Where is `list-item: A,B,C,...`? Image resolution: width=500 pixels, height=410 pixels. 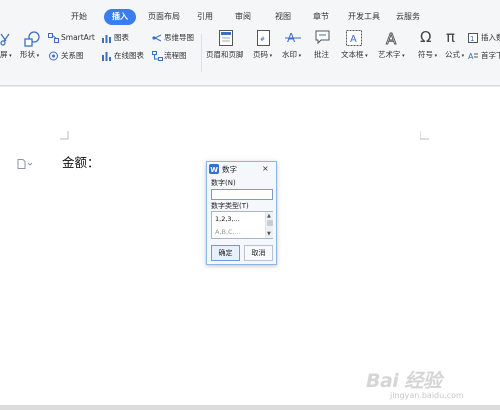 list-item: A,B,C,... is located at coordinates (238, 232).